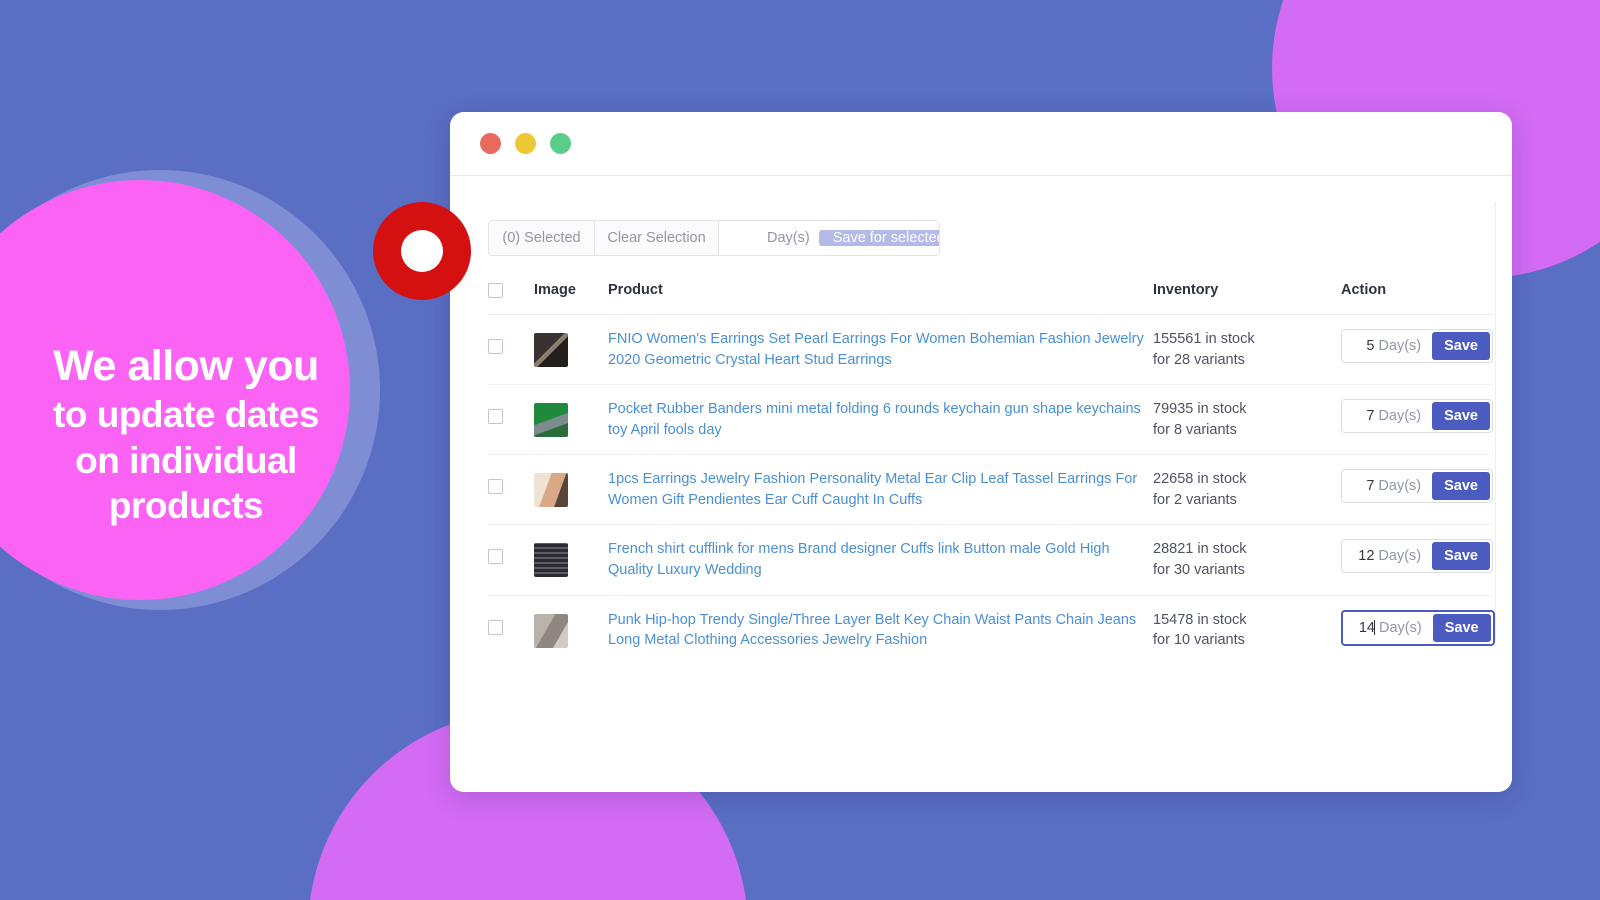  Describe the element at coordinates (880, 298) in the screenshot. I see `product-header: Product` at that location.